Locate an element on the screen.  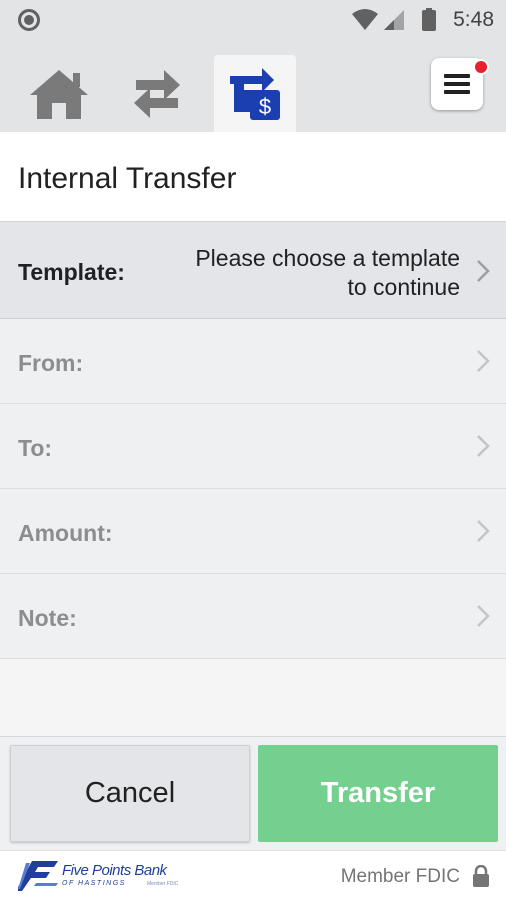
template-value-line1: Please choose a template is located at coordinates (327, 258).